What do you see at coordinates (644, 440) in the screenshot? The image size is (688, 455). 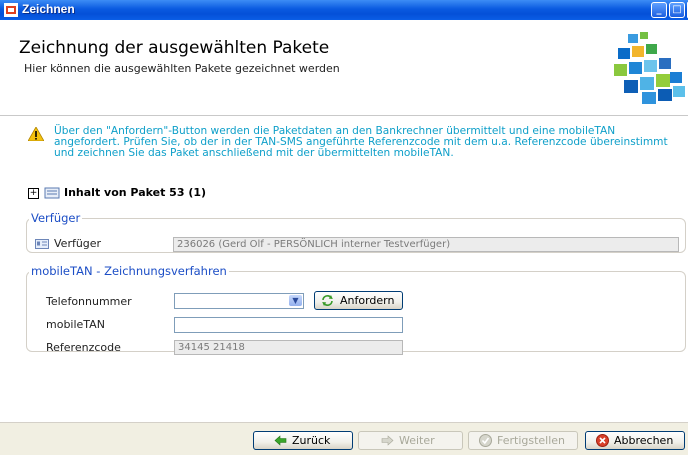 I see `cancel-label: Abbrechen` at bounding box center [644, 440].